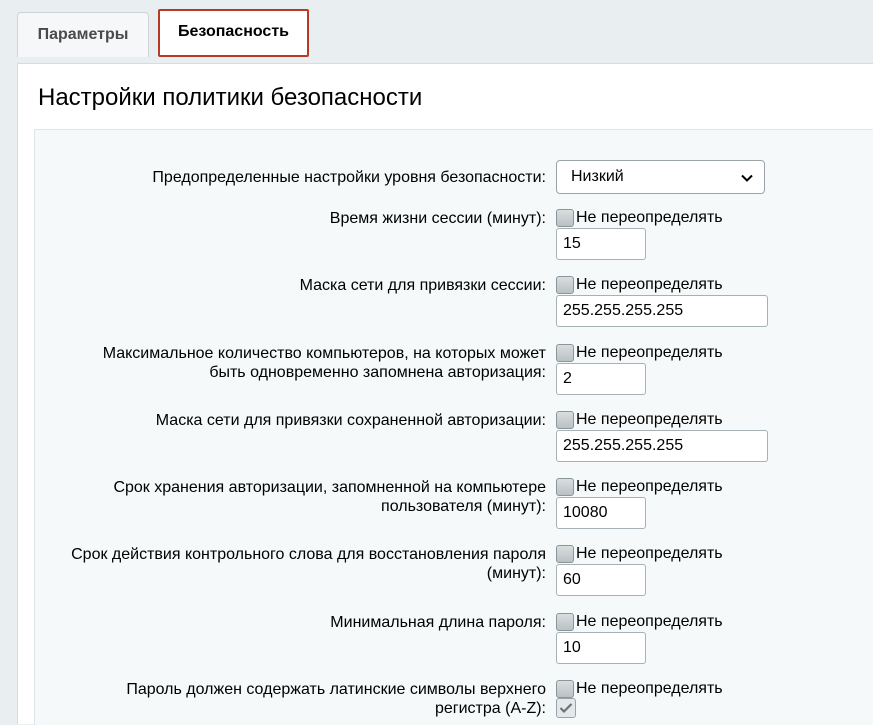 This screenshot has height=725, width=873. Describe the element at coordinates (601, 244) in the screenshot. I see `session-lifetime-input: 15` at that location.